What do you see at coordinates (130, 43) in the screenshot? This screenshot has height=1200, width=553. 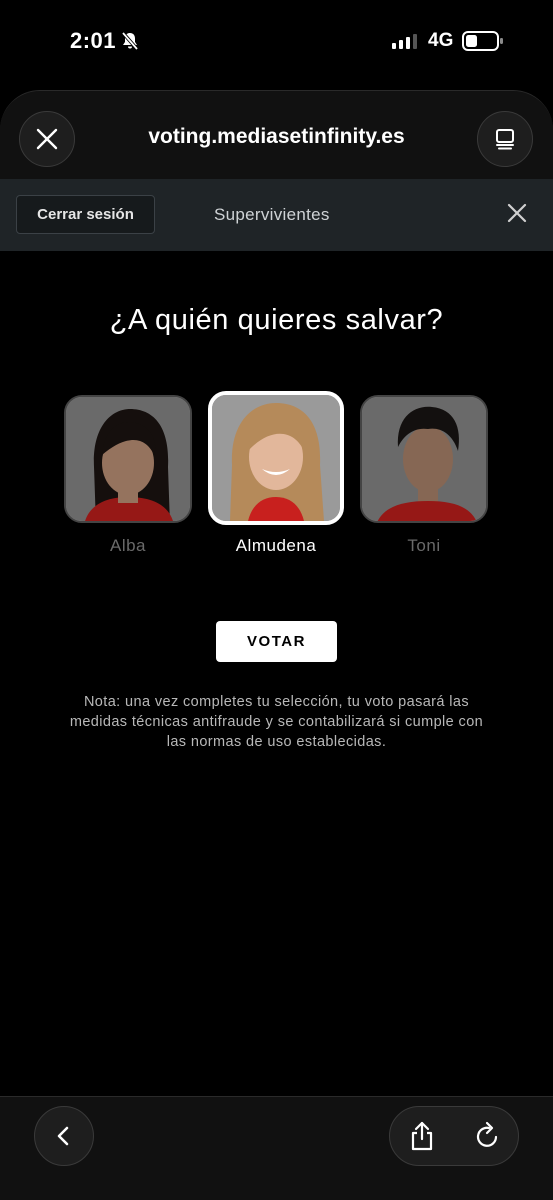 I see `bell-slash-icon` at bounding box center [130, 43].